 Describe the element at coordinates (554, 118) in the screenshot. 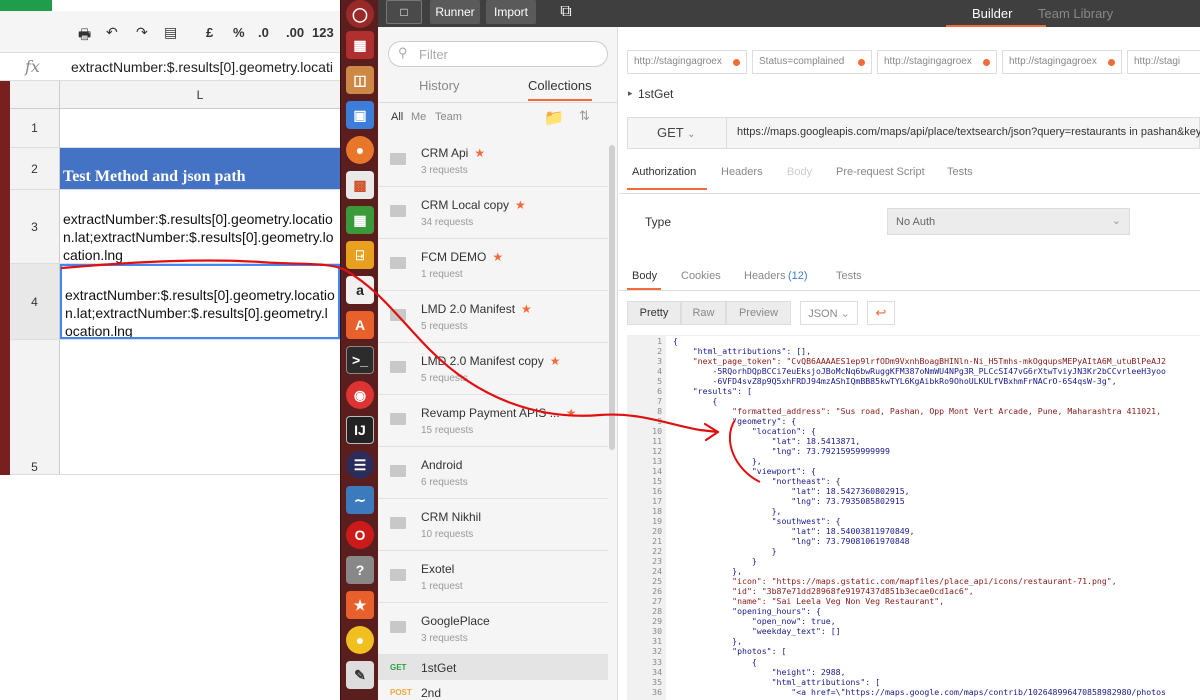

I see `new-collection-icon: 📁` at that location.